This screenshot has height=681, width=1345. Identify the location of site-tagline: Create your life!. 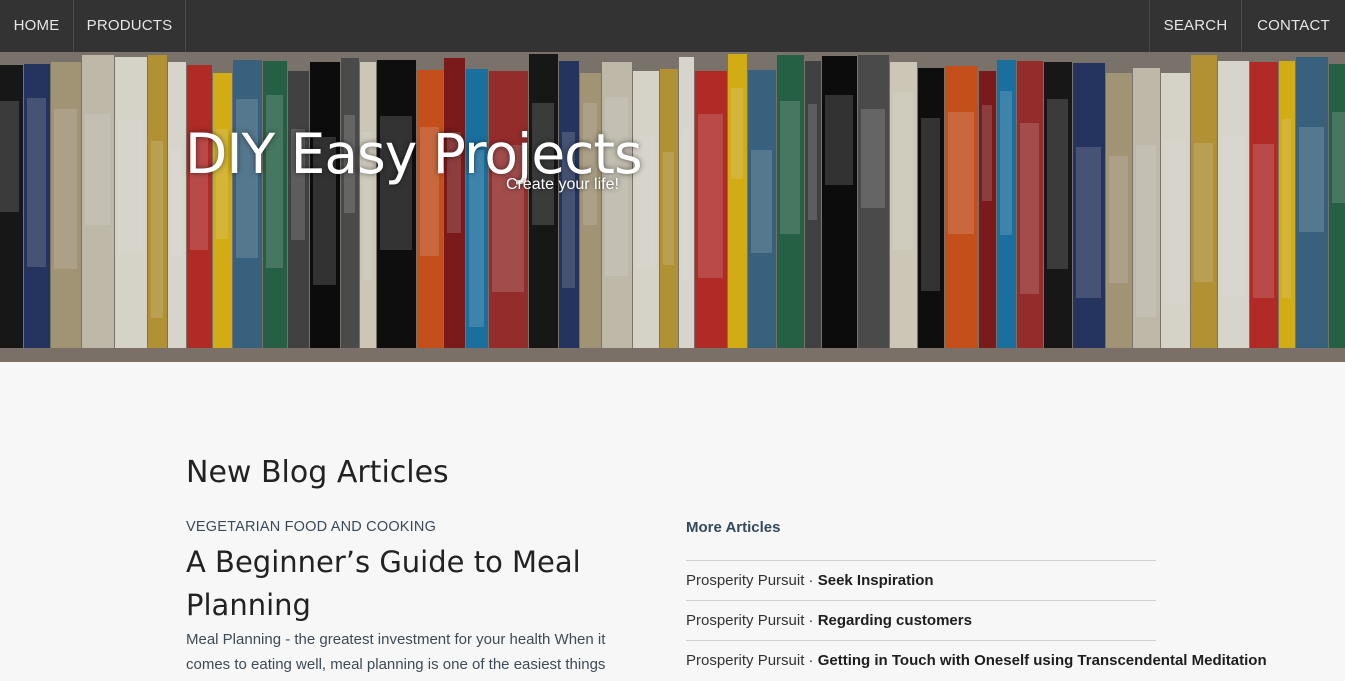
(562, 184).